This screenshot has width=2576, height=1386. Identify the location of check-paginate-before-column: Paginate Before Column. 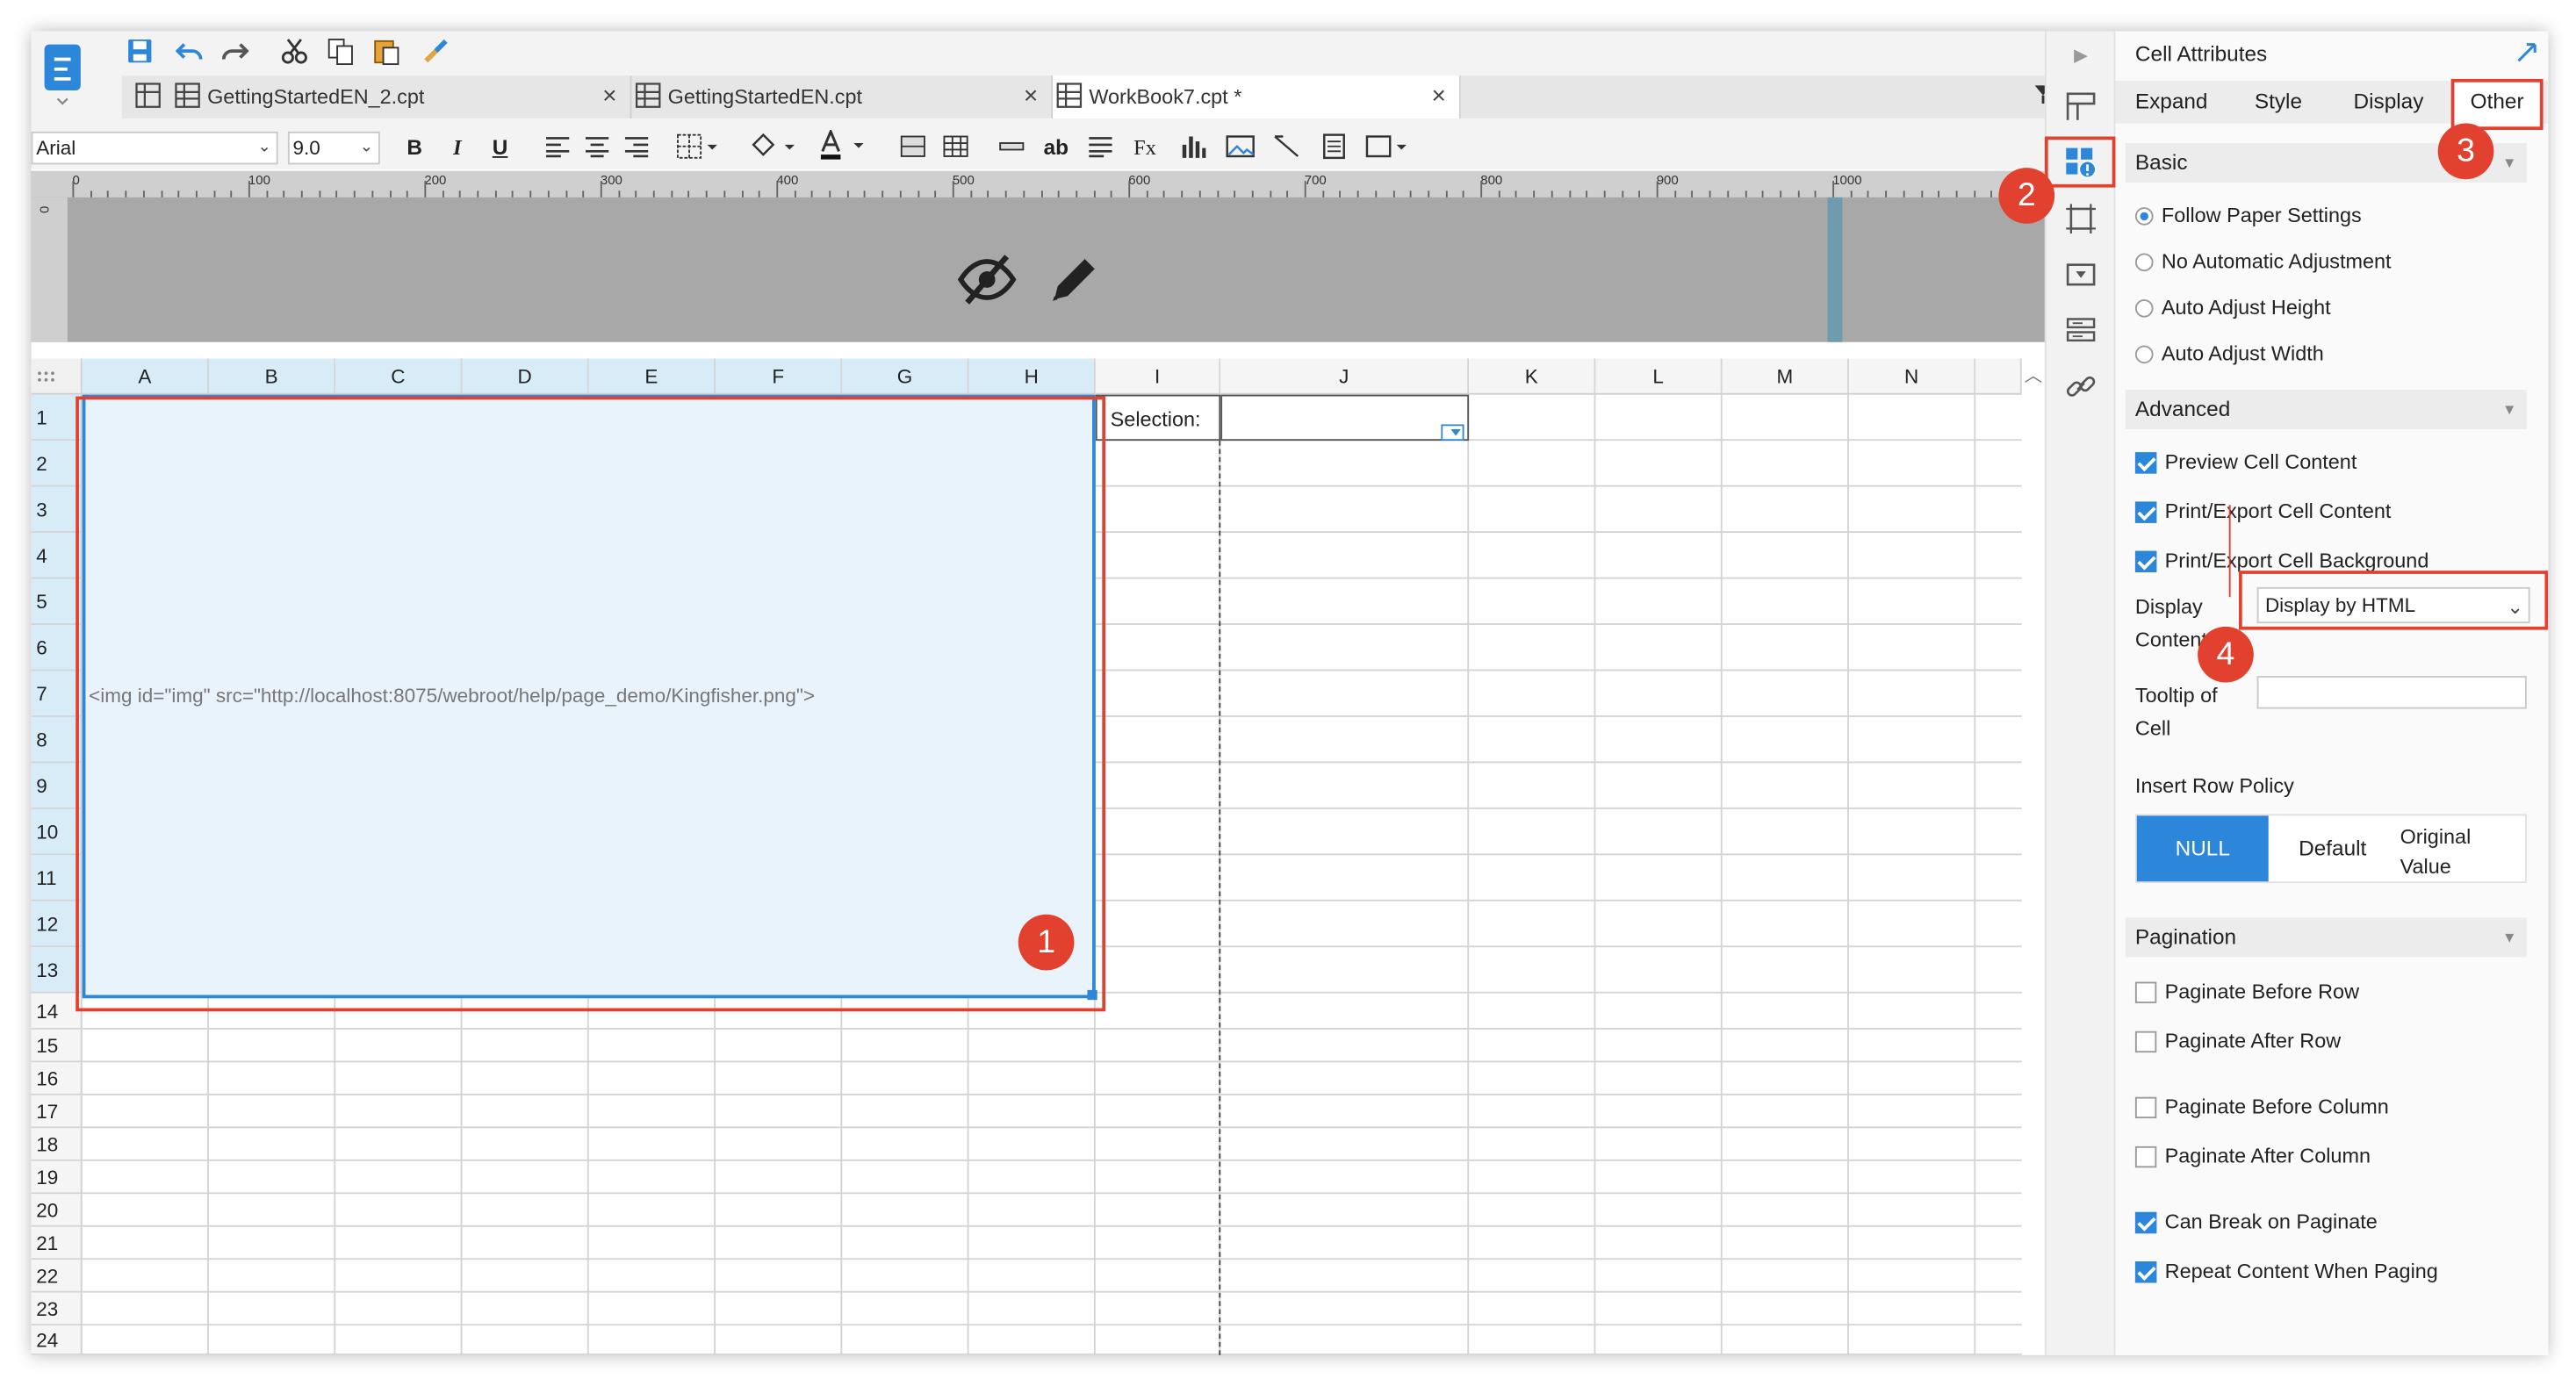
(2261, 1107).